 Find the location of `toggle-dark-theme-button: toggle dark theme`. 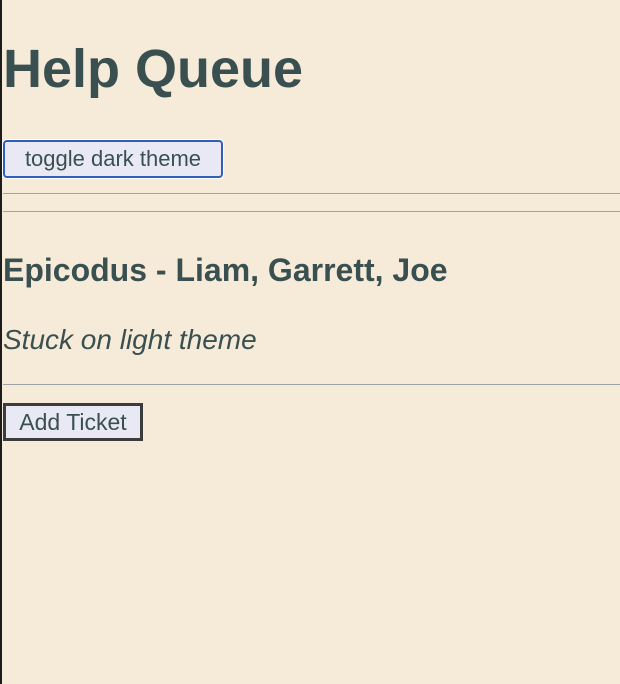

toggle-dark-theme-button: toggle dark theme is located at coordinates (113, 159).